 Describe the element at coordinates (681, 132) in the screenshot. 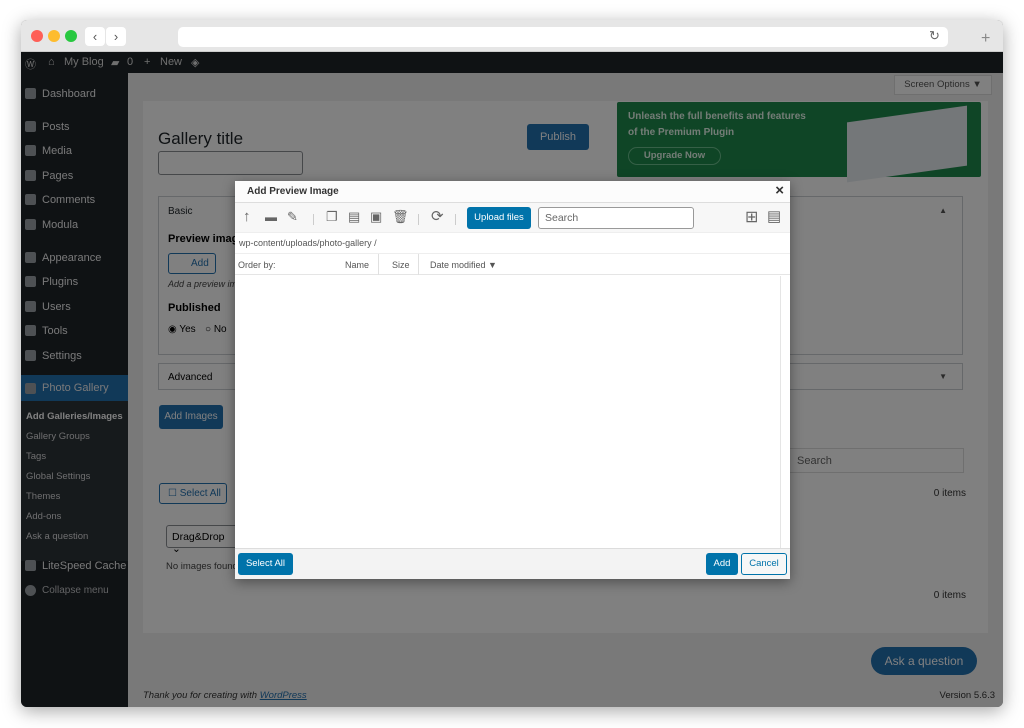

I see `promo-line-2: of the Premium Plugin` at that location.